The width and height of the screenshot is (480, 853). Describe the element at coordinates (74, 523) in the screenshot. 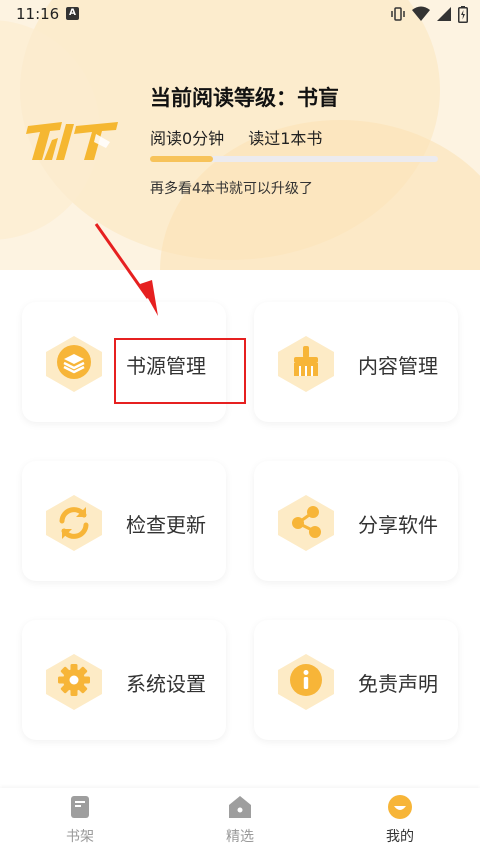

I see `refresh-icon` at that location.